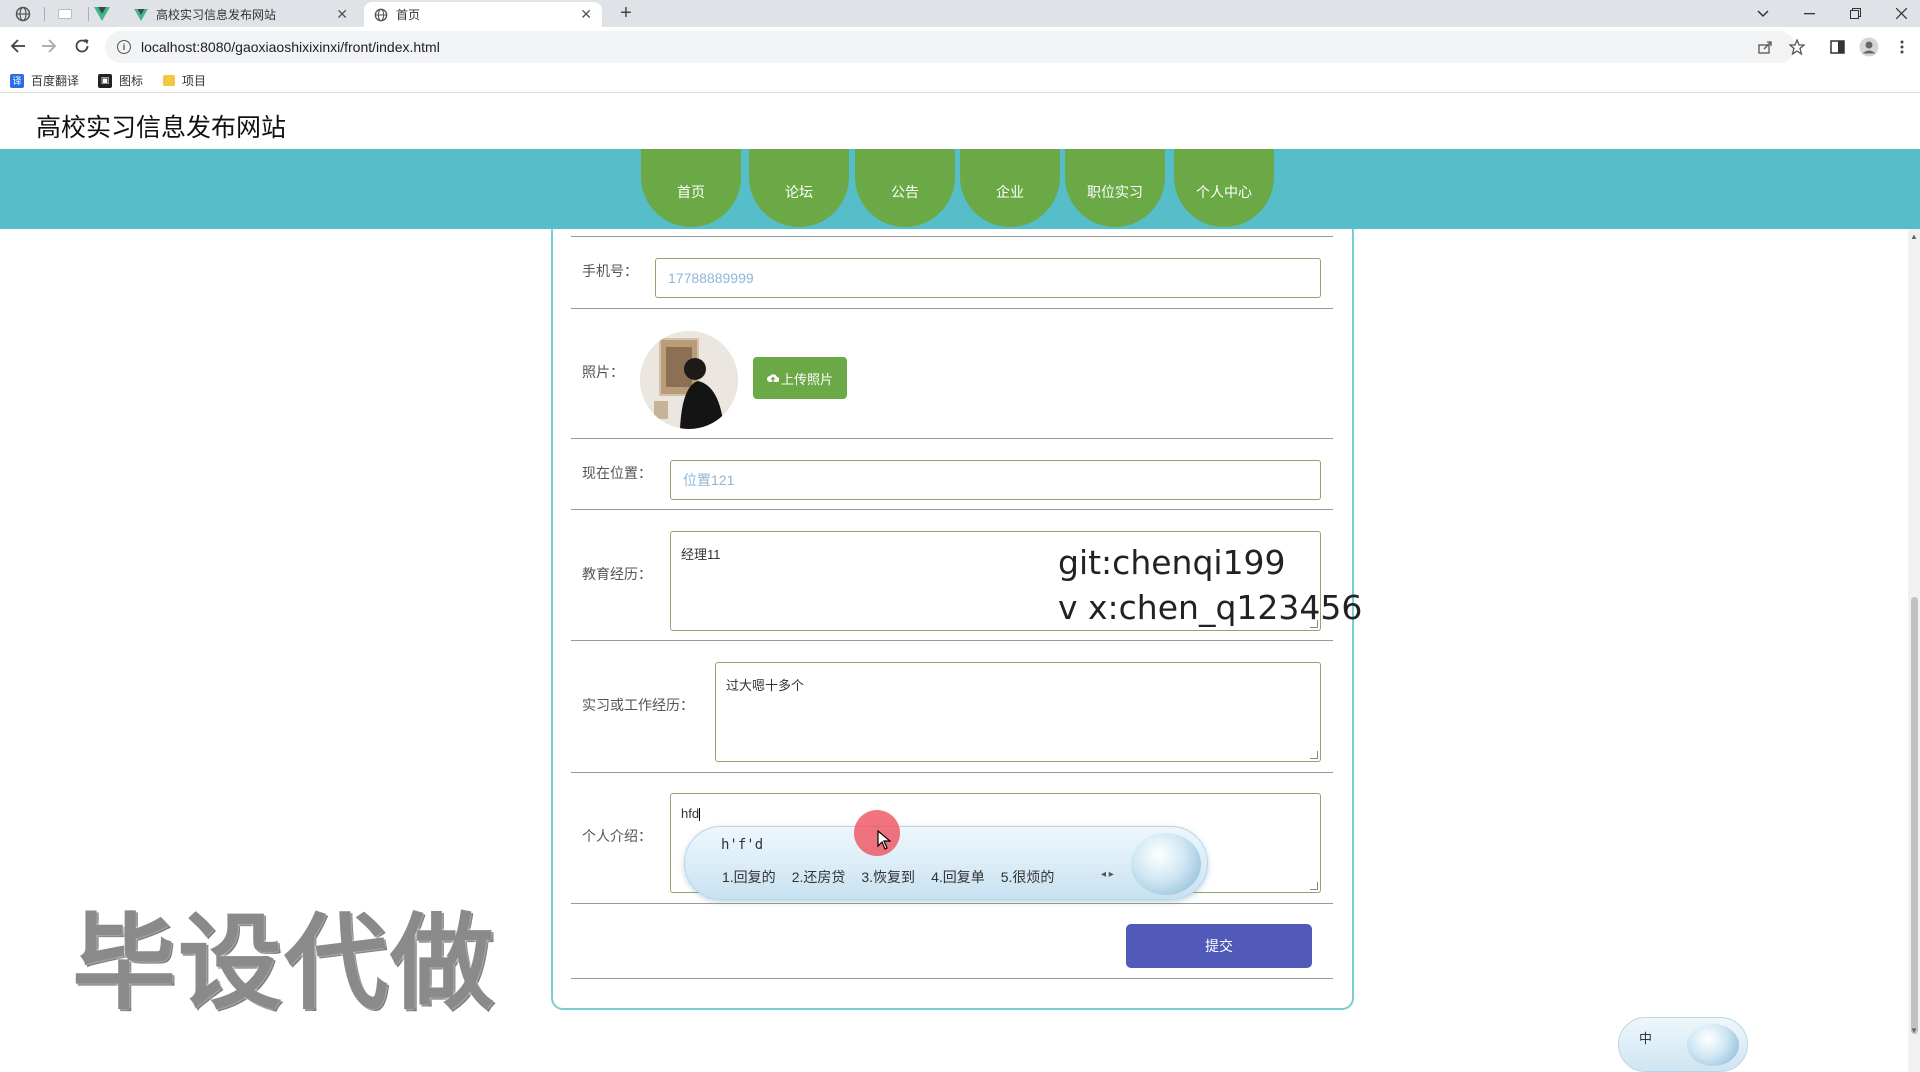 Image resolution: width=1920 pixels, height=1072 pixels. What do you see at coordinates (1914, 1031) in the screenshot?
I see `scroll-down-arrow-icon: ▼` at bounding box center [1914, 1031].